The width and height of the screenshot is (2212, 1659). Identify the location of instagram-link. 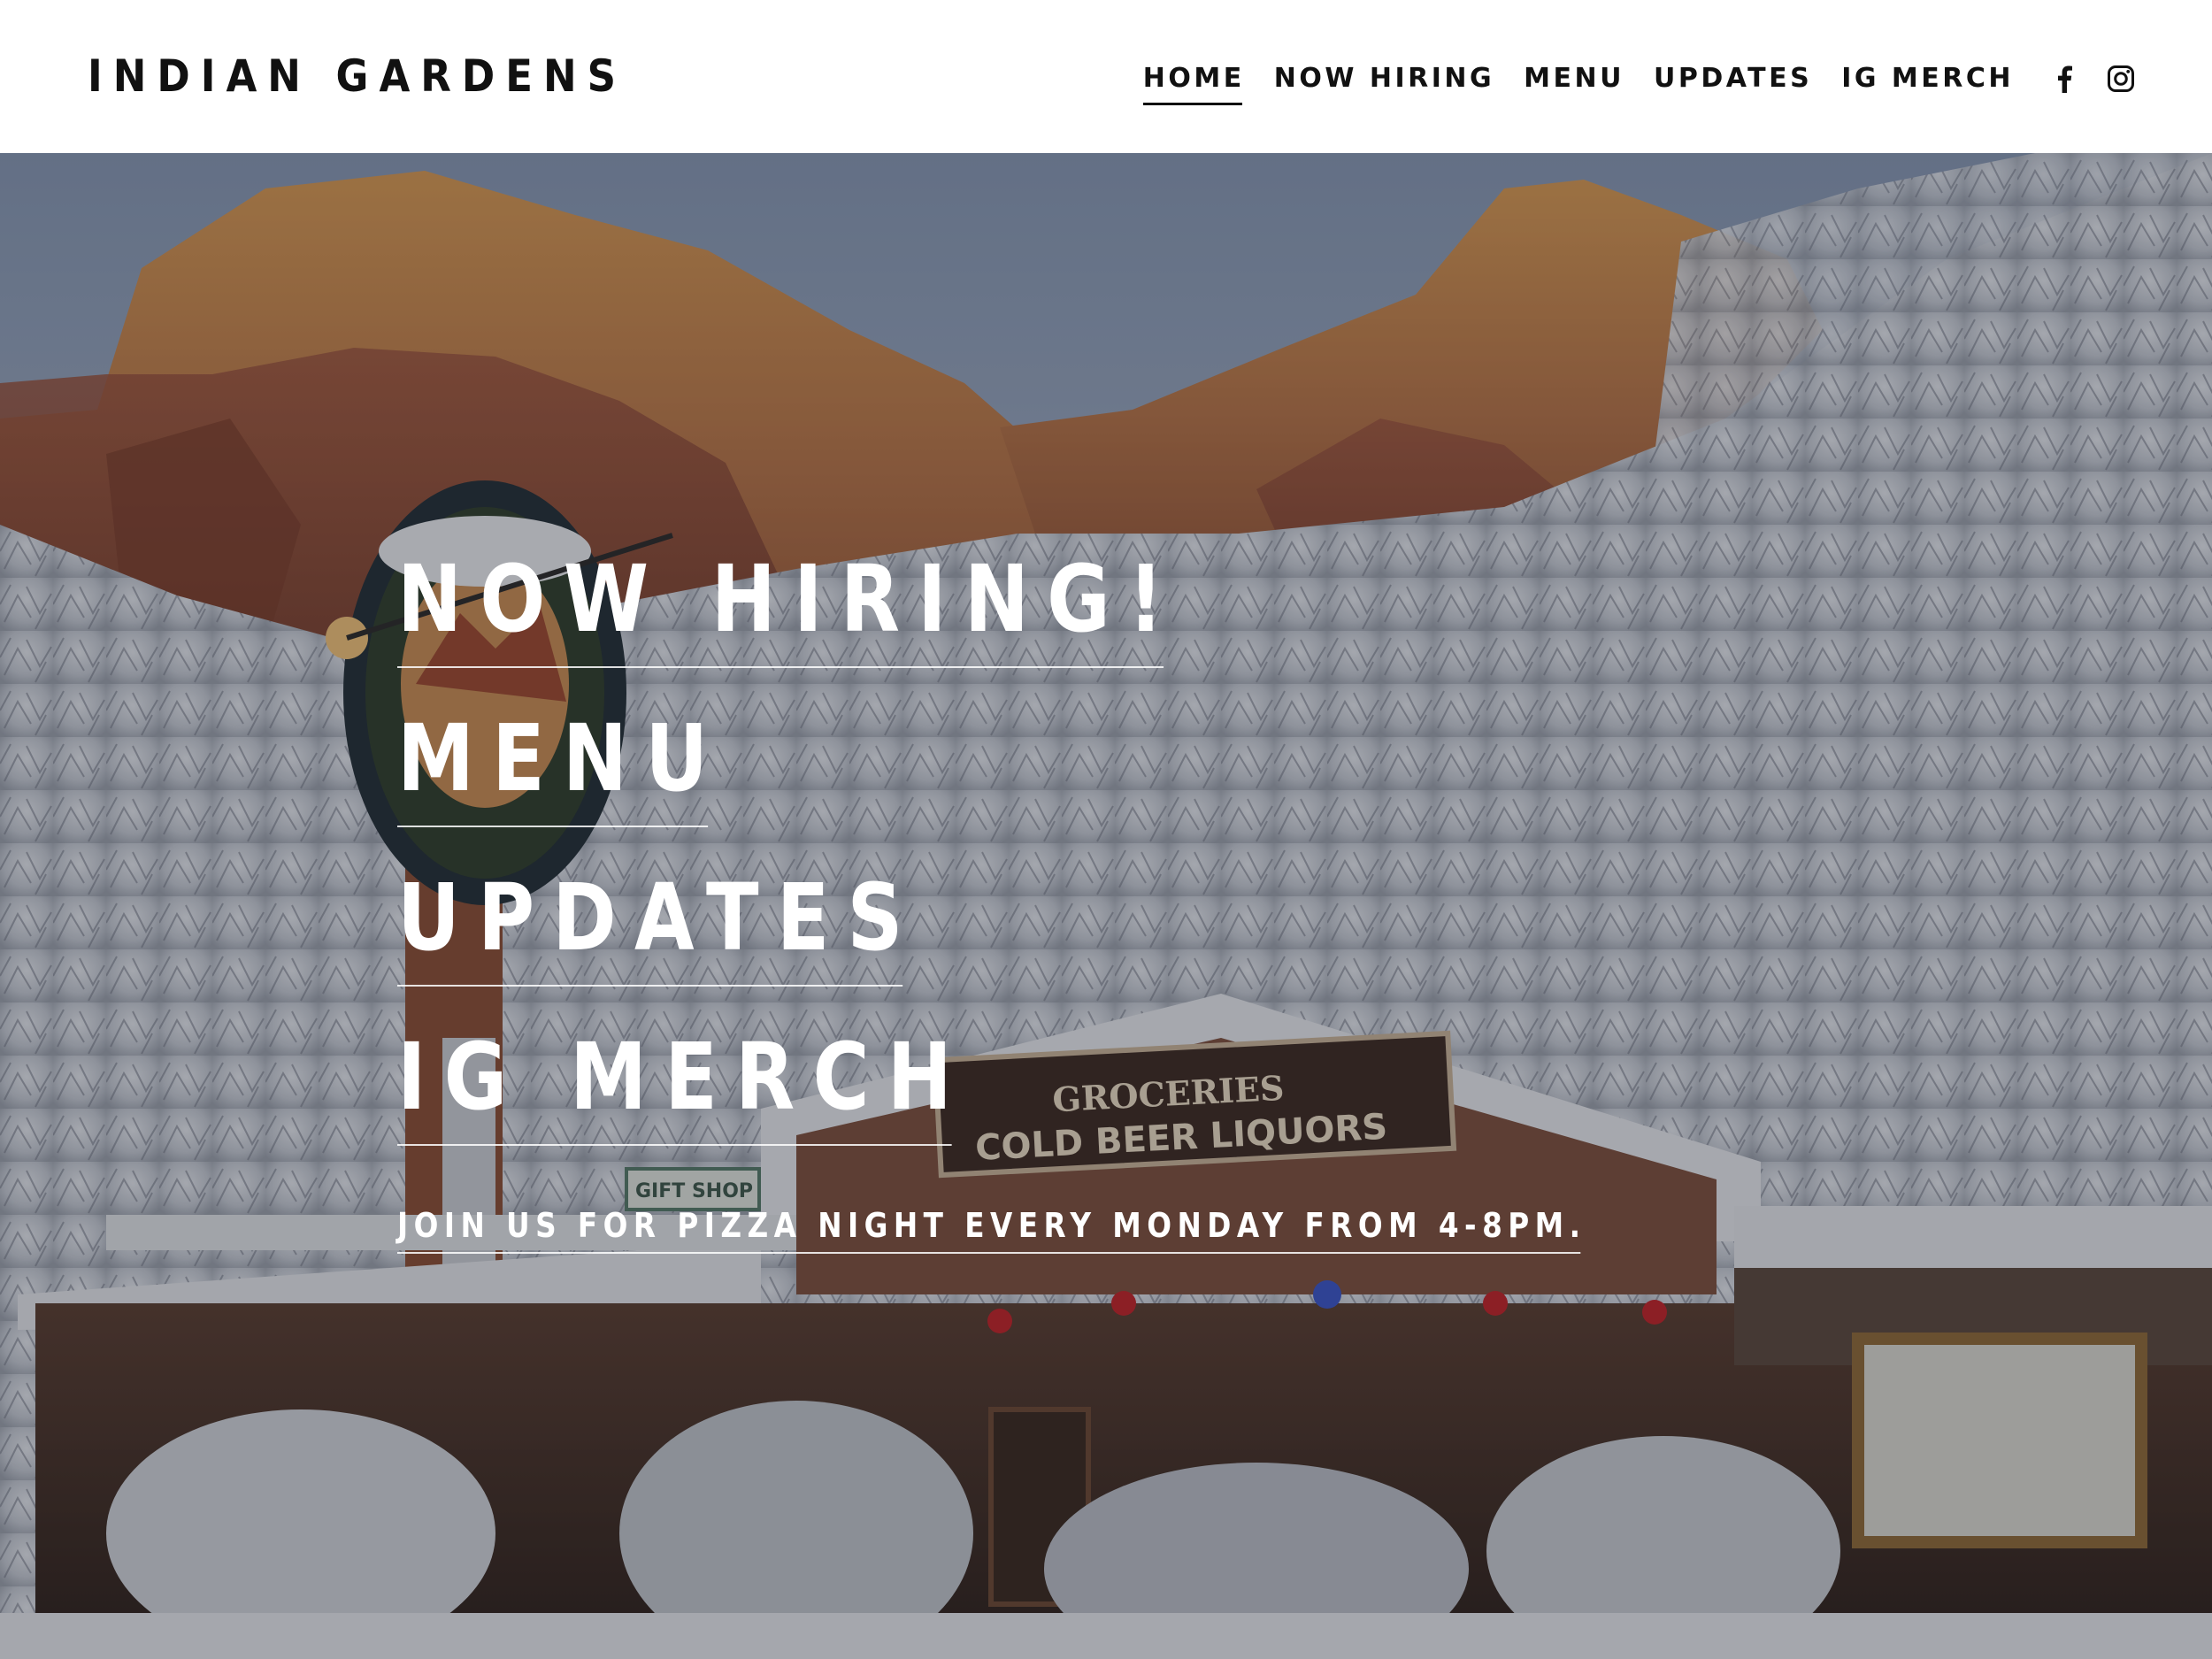
(2121, 79).